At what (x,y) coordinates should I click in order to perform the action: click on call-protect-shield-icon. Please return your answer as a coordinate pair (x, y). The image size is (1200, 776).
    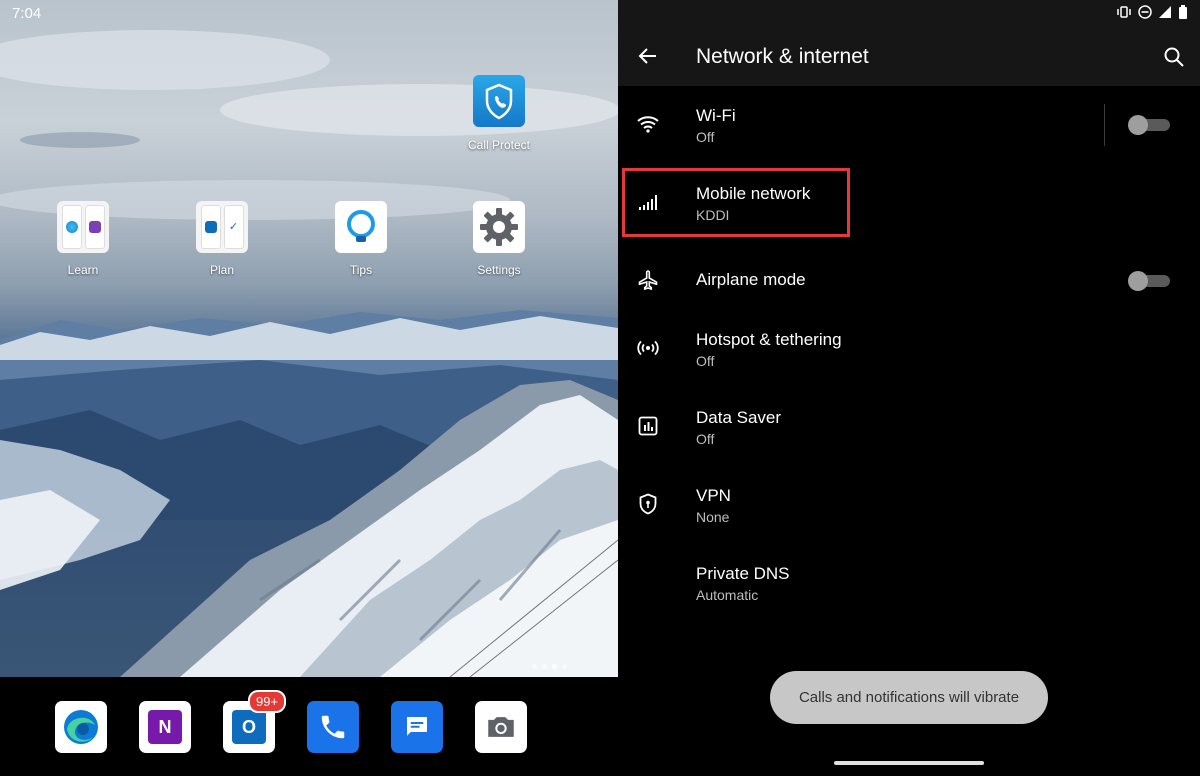
    Looking at the image, I should click on (499, 101).